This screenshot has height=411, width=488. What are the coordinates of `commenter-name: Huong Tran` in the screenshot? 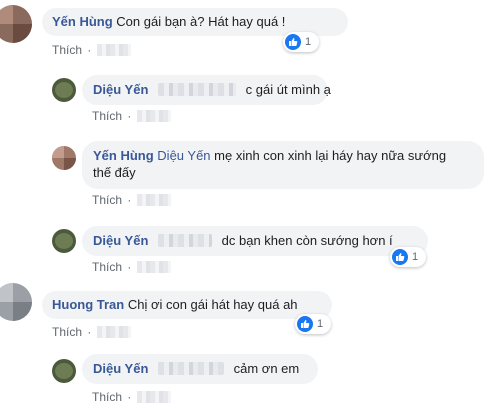 It's located at (88, 304).